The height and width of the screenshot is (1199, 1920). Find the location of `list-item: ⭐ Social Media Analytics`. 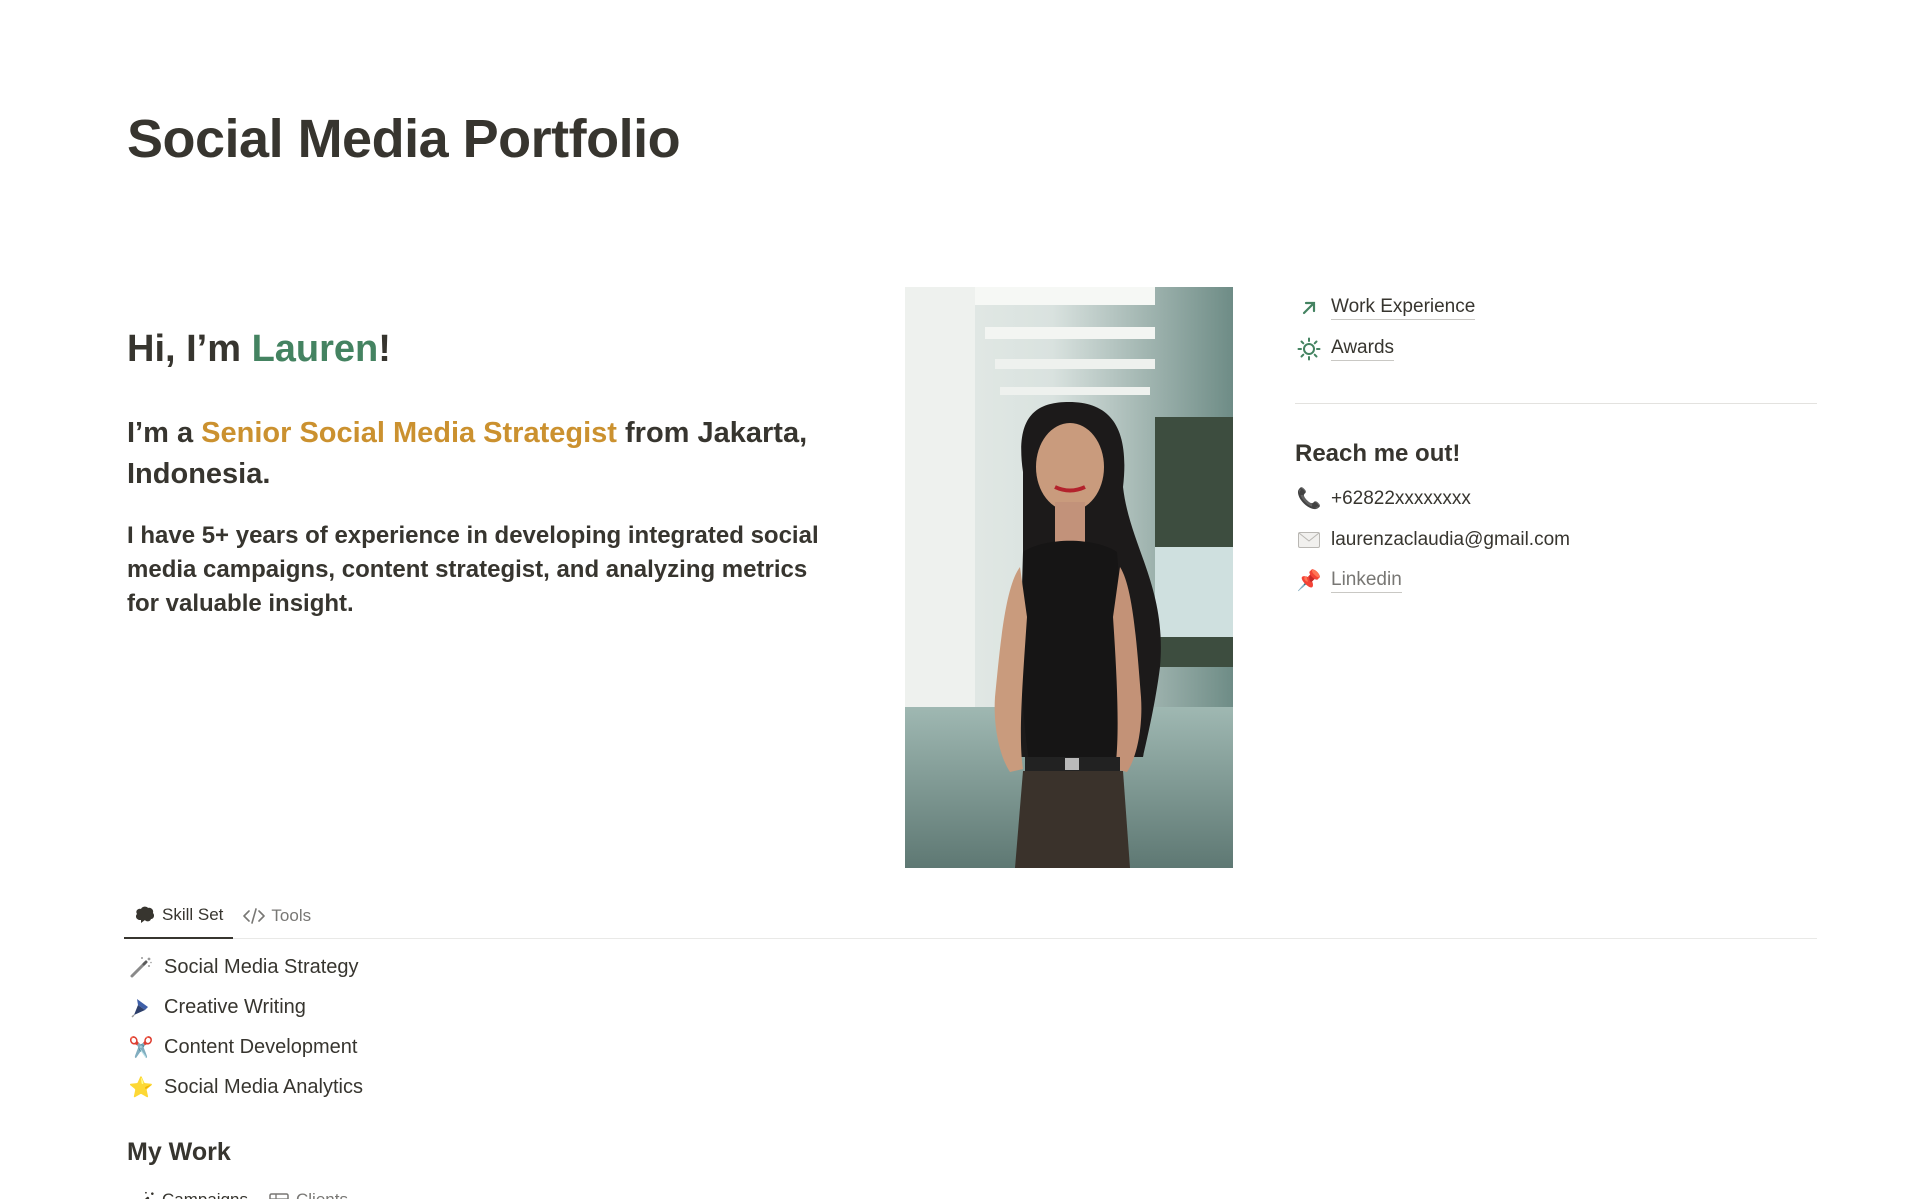

list-item: ⭐ Social Media Analytics is located at coordinates (245, 1087).